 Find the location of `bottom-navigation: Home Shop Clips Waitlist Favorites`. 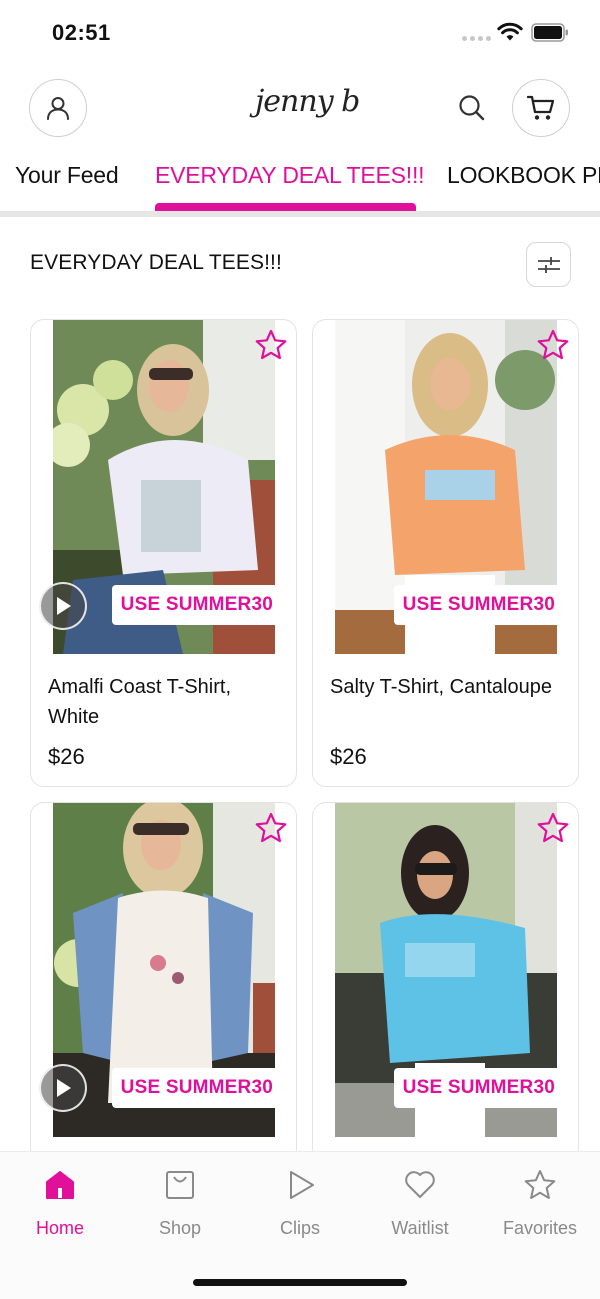

bottom-navigation: Home Shop Clips Waitlist Favorites is located at coordinates (300, 1225).